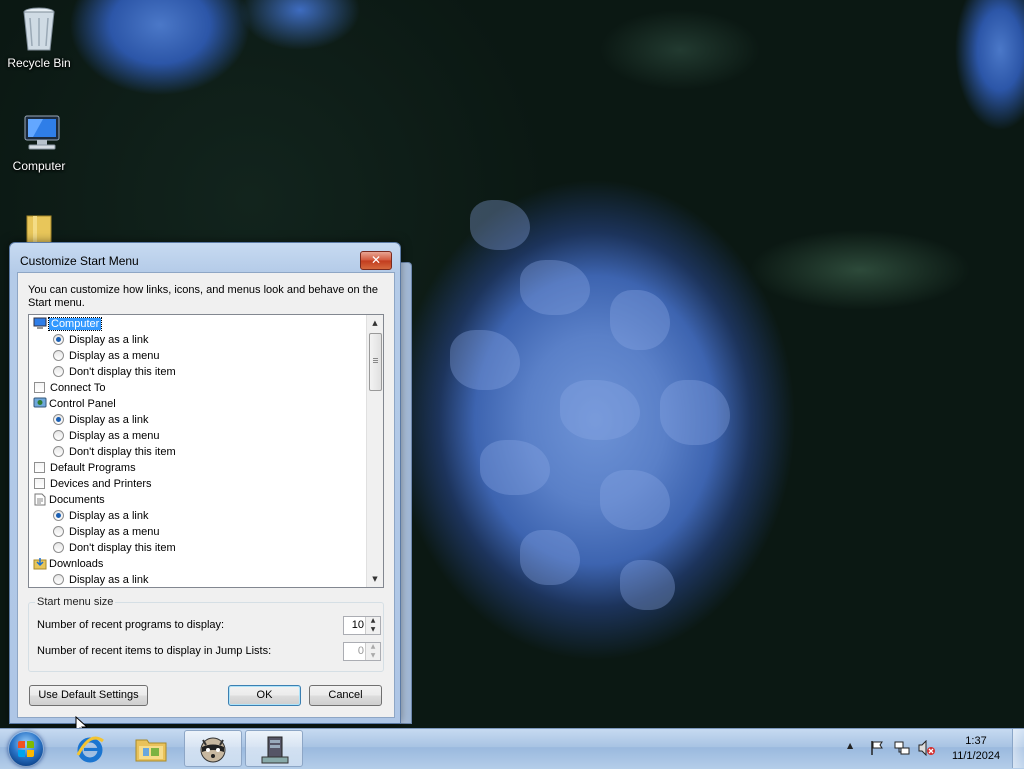 This screenshot has height=769, width=1024. What do you see at coordinates (75, 602) in the screenshot?
I see `group-label: Start menu size` at bounding box center [75, 602].